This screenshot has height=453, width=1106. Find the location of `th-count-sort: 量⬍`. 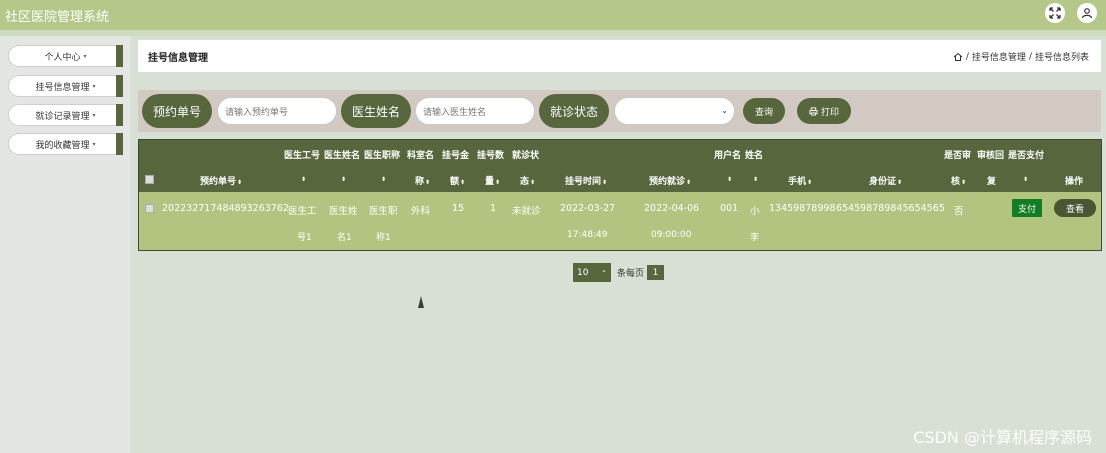

th-count-sort: 量⬍ is located at coordinates (492, 180).